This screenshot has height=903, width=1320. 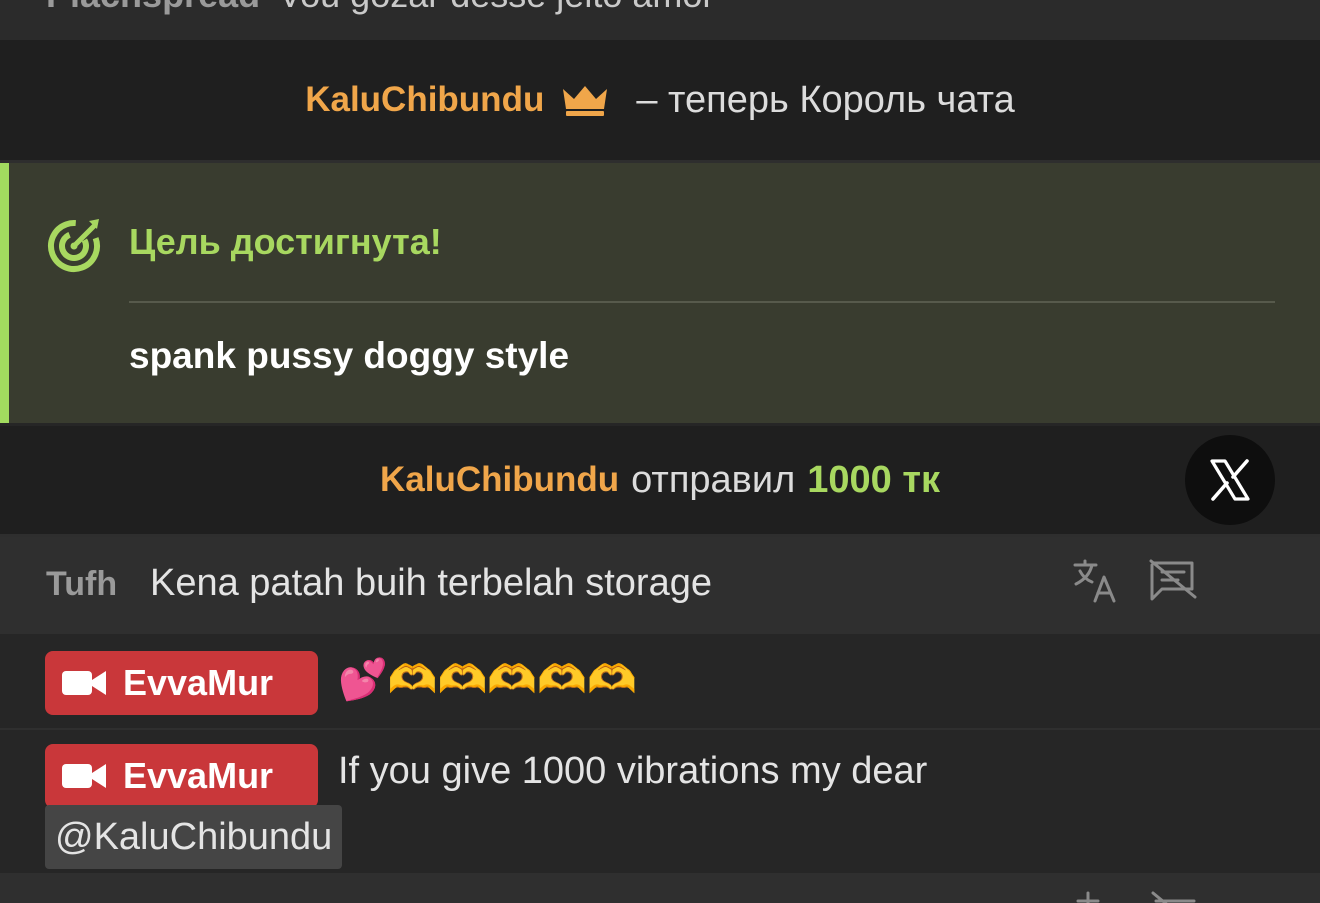 I want to click on target-icon, so click(x=74, y=245).